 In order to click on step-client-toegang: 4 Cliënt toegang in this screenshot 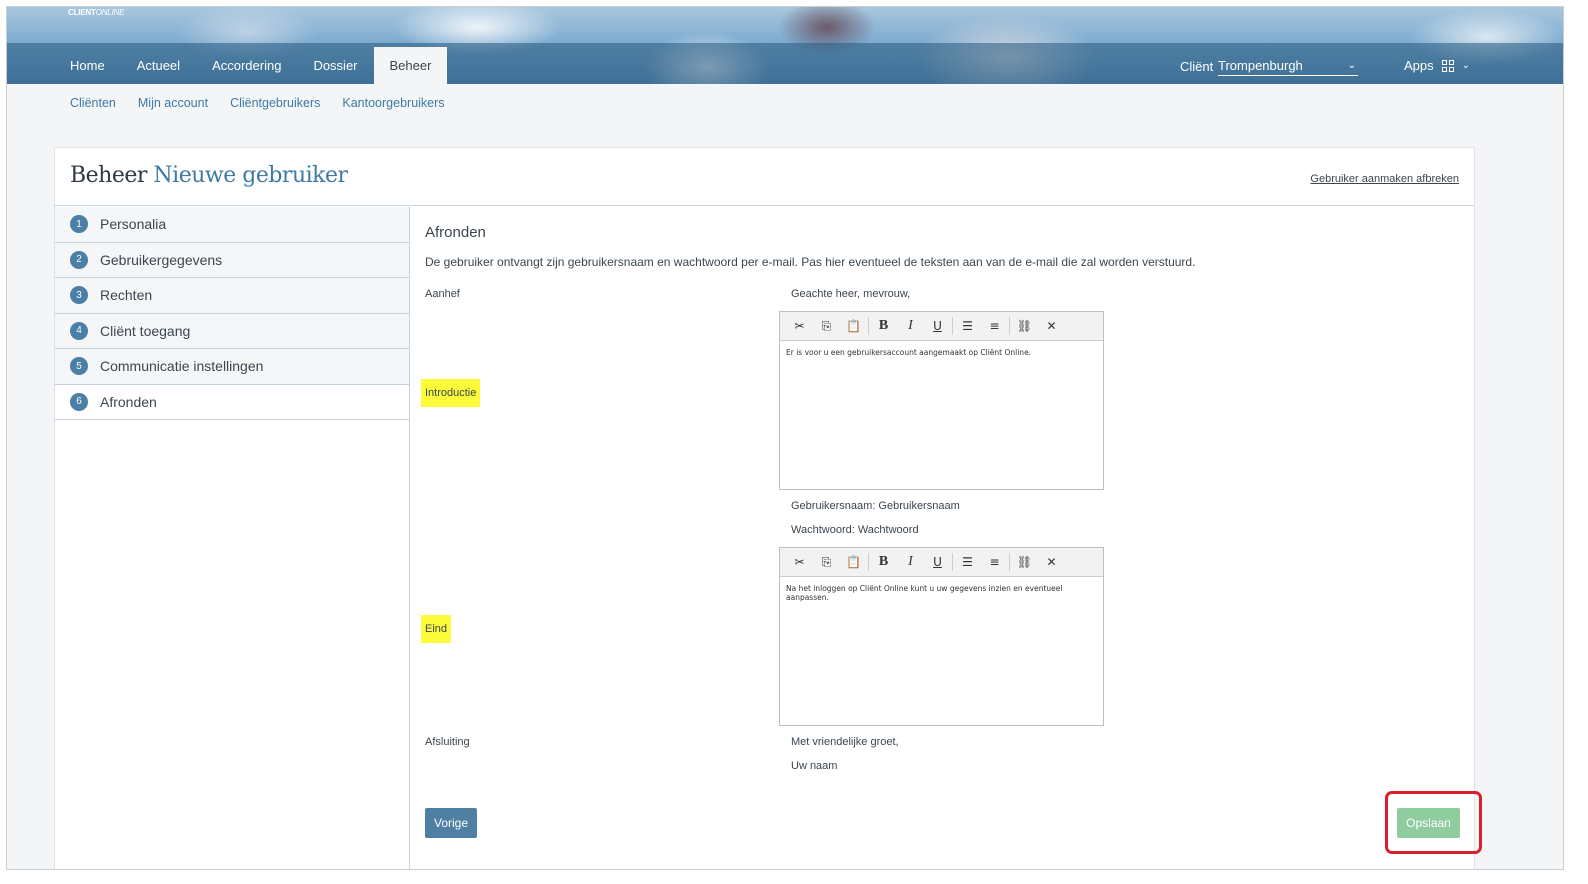, I will do `click(232, 331)`.